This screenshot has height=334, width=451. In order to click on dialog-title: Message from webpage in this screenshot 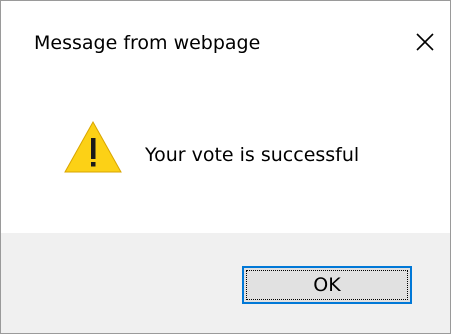, I will do `click(147, 43)`.